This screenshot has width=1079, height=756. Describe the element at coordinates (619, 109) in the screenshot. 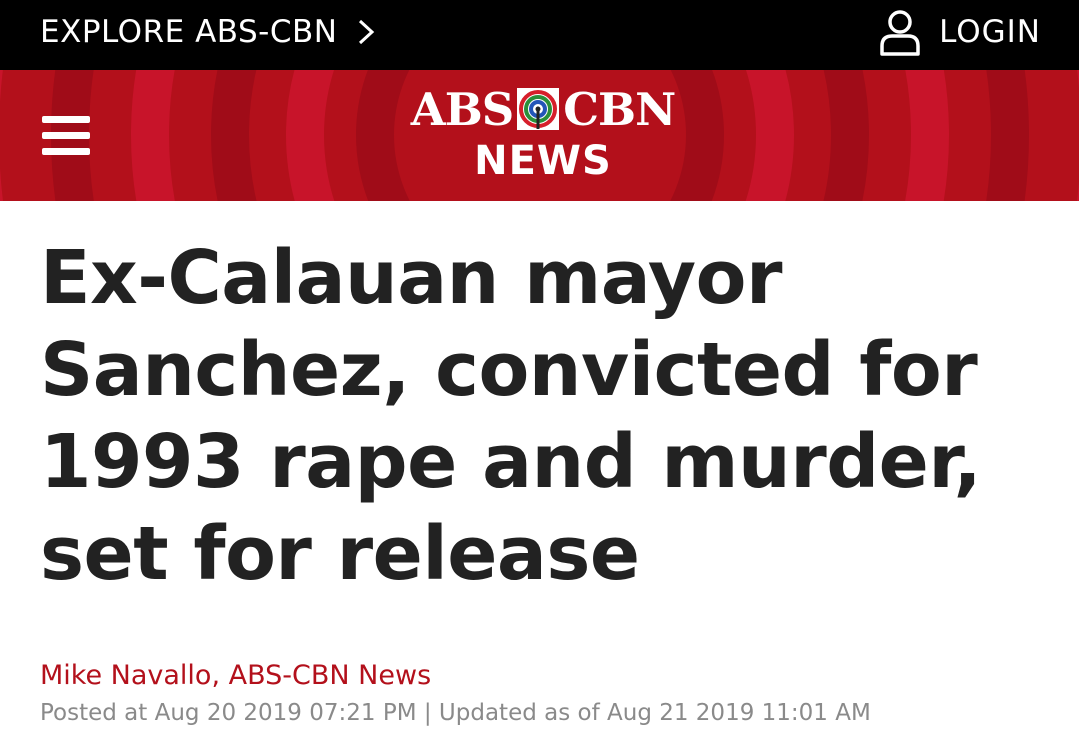

I see `logo-text-cbn: CBN` at that location.